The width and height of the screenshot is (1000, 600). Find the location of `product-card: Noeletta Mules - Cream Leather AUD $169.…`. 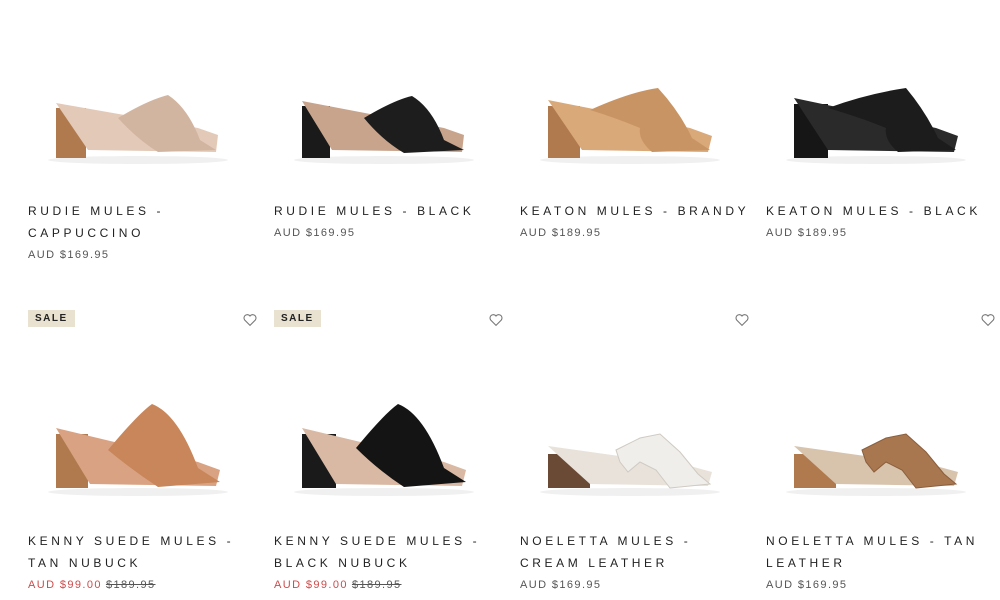

product-card: Noeletta Mules - Cream Leather AUD $169.… is located at coordinates (635, 446).